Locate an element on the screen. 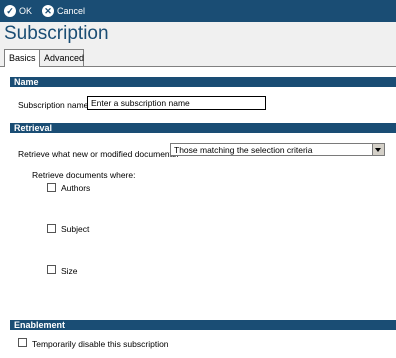  cancel-label: Cancel is located at coordinates (71, 11).